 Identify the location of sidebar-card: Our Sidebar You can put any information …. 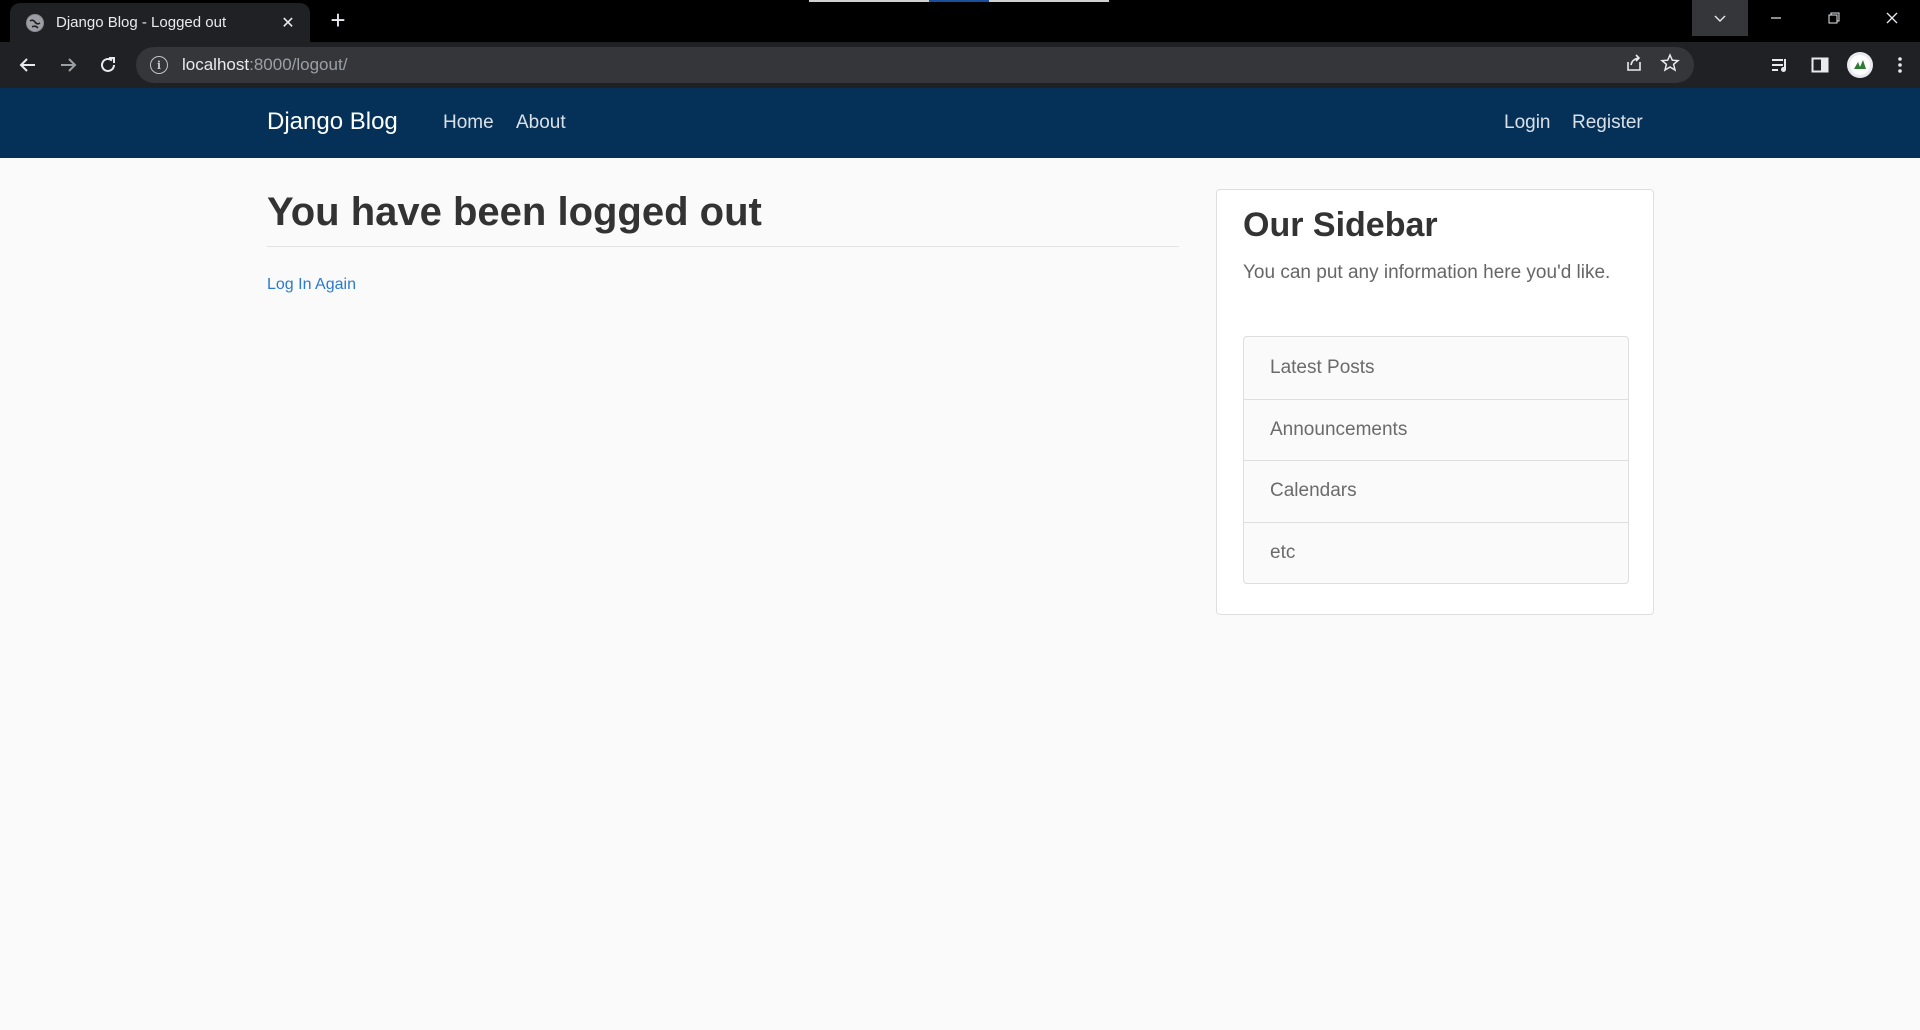
(1435, 402).